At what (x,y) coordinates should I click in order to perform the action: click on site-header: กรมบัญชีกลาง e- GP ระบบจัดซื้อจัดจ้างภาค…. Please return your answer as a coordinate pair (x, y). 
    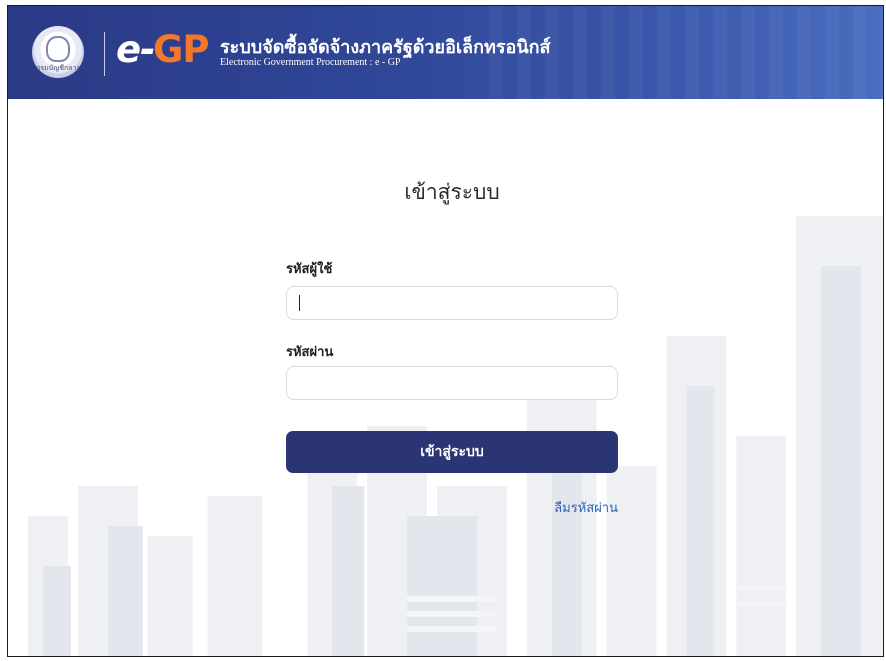
    Looking at the image, I should click on (445, 52).